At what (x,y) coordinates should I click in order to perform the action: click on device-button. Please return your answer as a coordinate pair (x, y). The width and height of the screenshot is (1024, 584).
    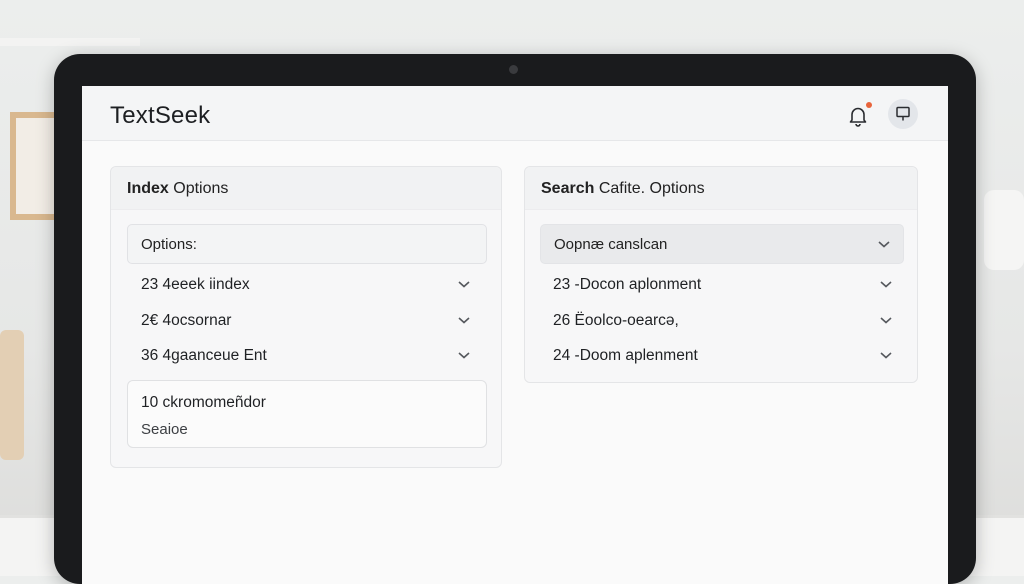
    Looking at the image, I should click on (903, 114).